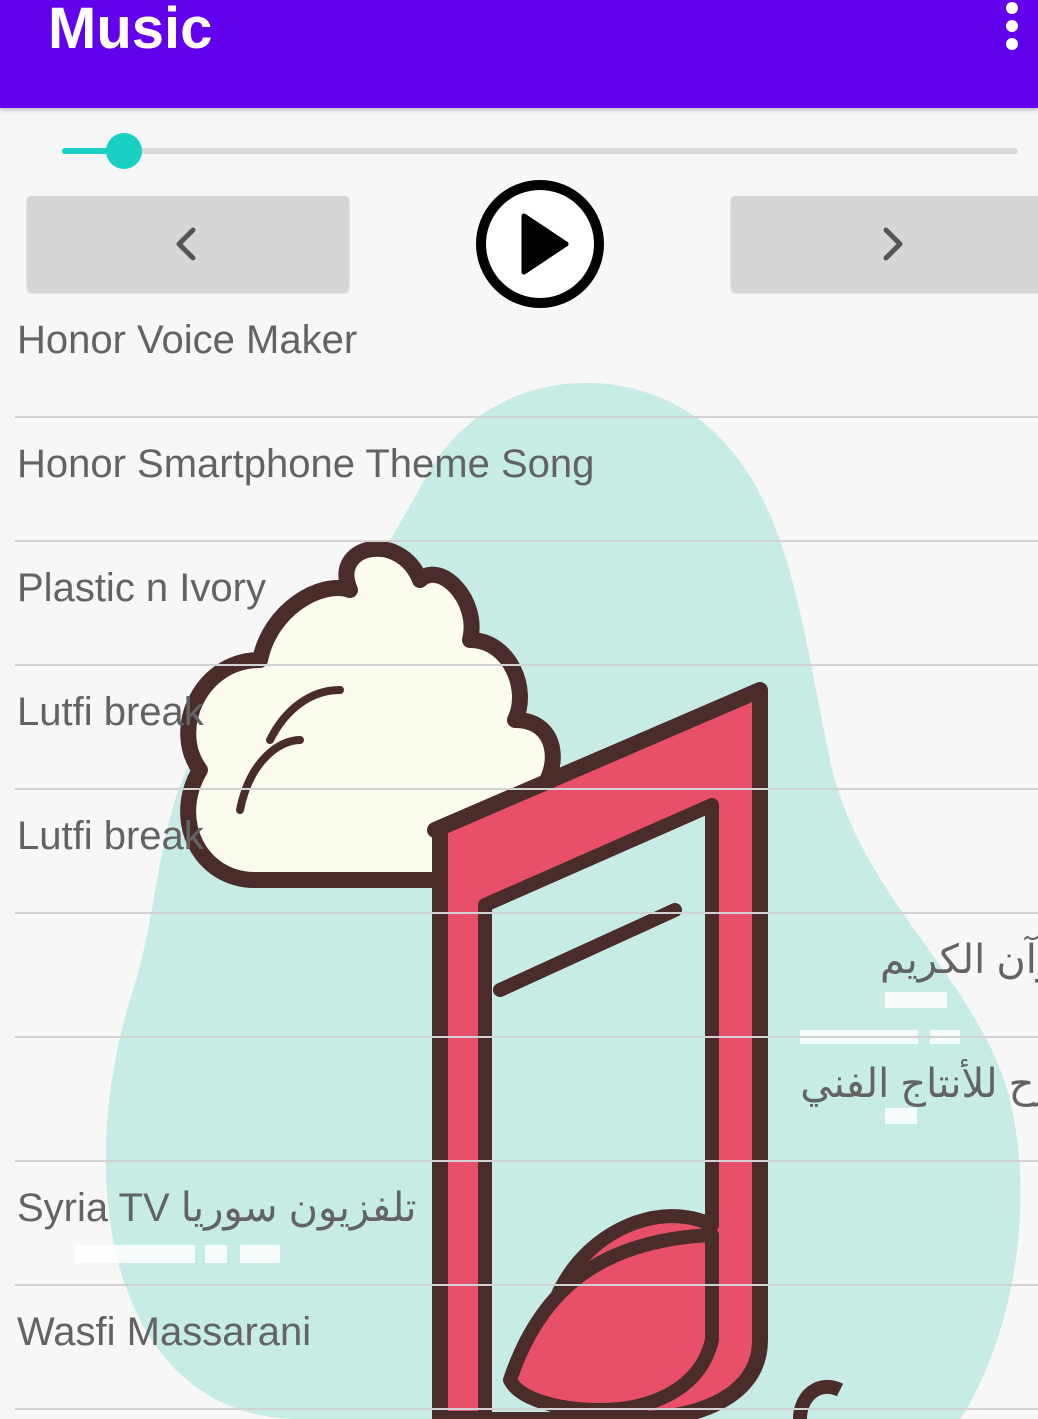 Image resolution: width=1038 pixels, height=1419 pixels. What do you see at coordinates (124, 151) in the screenshot?
I see `seek-thumb` at bounding box center [124, 151].